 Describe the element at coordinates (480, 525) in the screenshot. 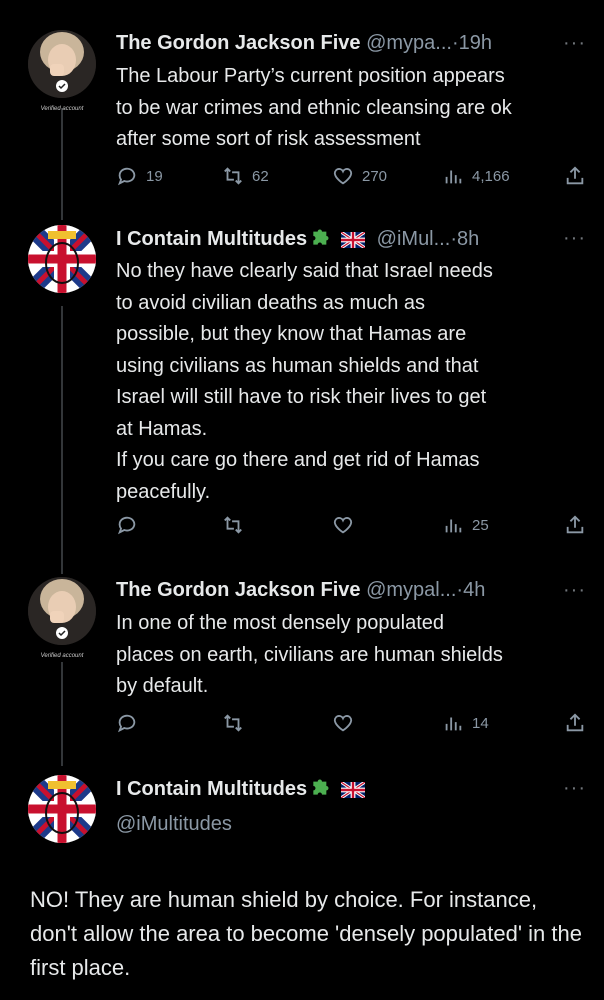

I see `views-count: 25` at that location.